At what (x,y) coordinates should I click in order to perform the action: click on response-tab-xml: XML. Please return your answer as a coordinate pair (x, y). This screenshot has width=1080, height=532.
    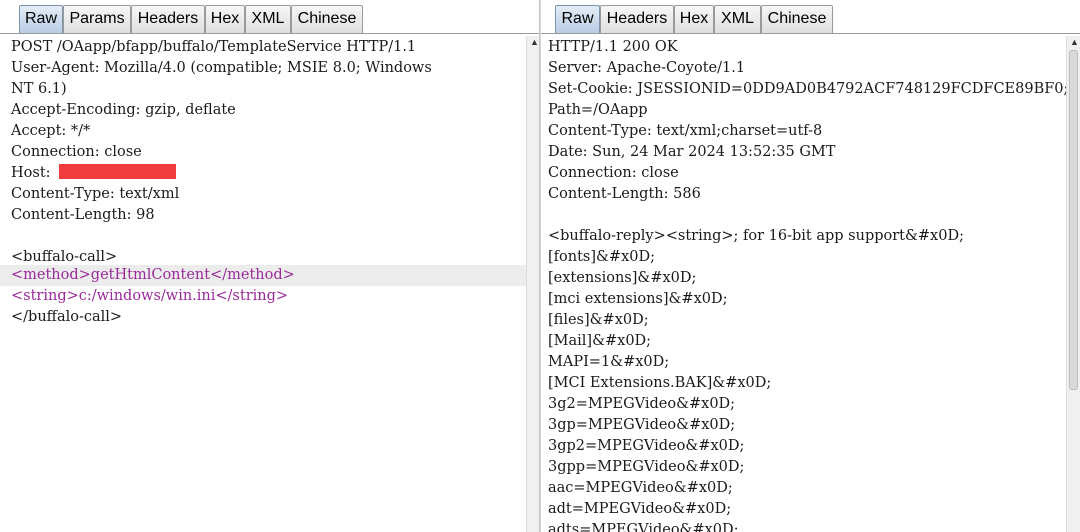
    Looking at the image, I should click on (737, 19).